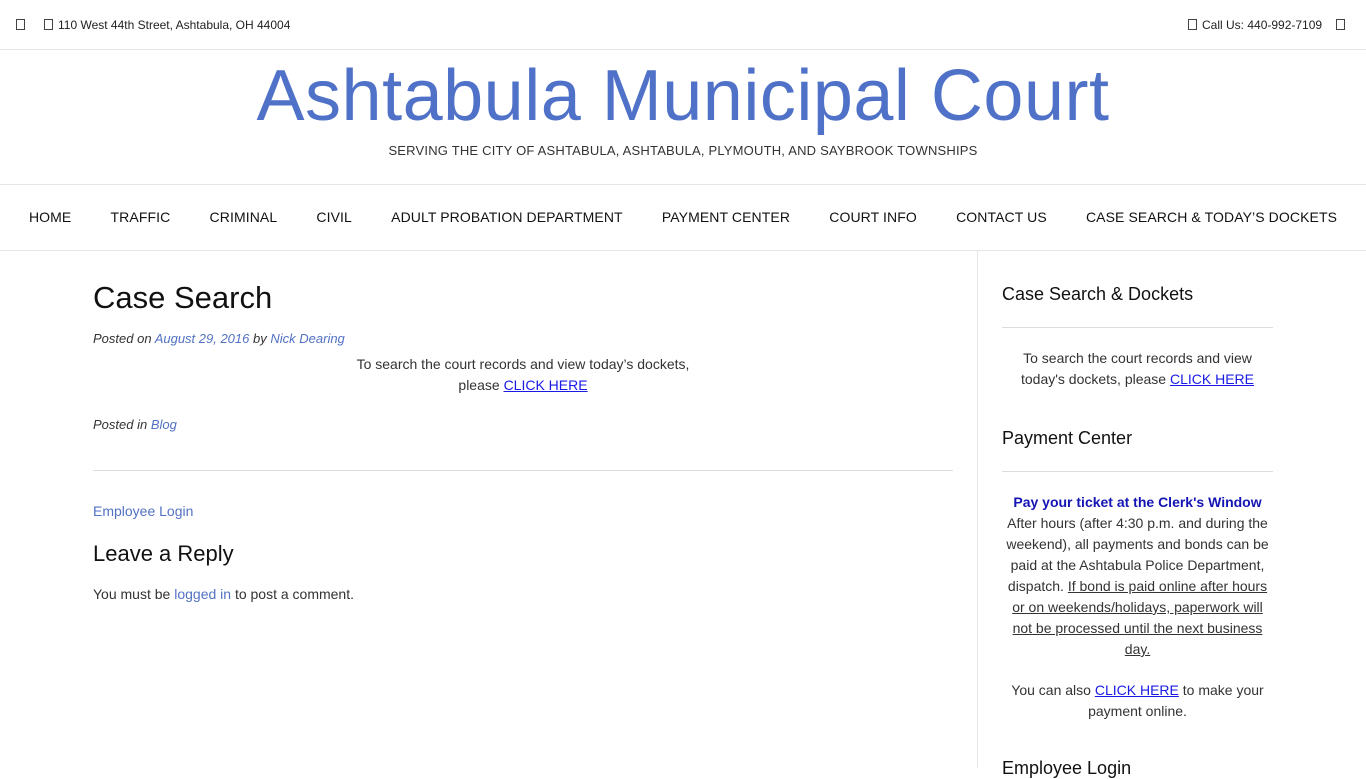  What do you see at coordinates (143, 511) in the screenshot?
I see `employee-login-link: Employee Login` at bounding box center [143, 511].